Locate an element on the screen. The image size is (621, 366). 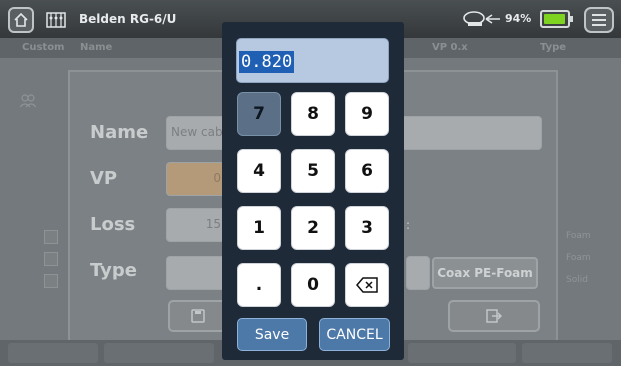
name-label: Name is located at coordinates (119, 132).